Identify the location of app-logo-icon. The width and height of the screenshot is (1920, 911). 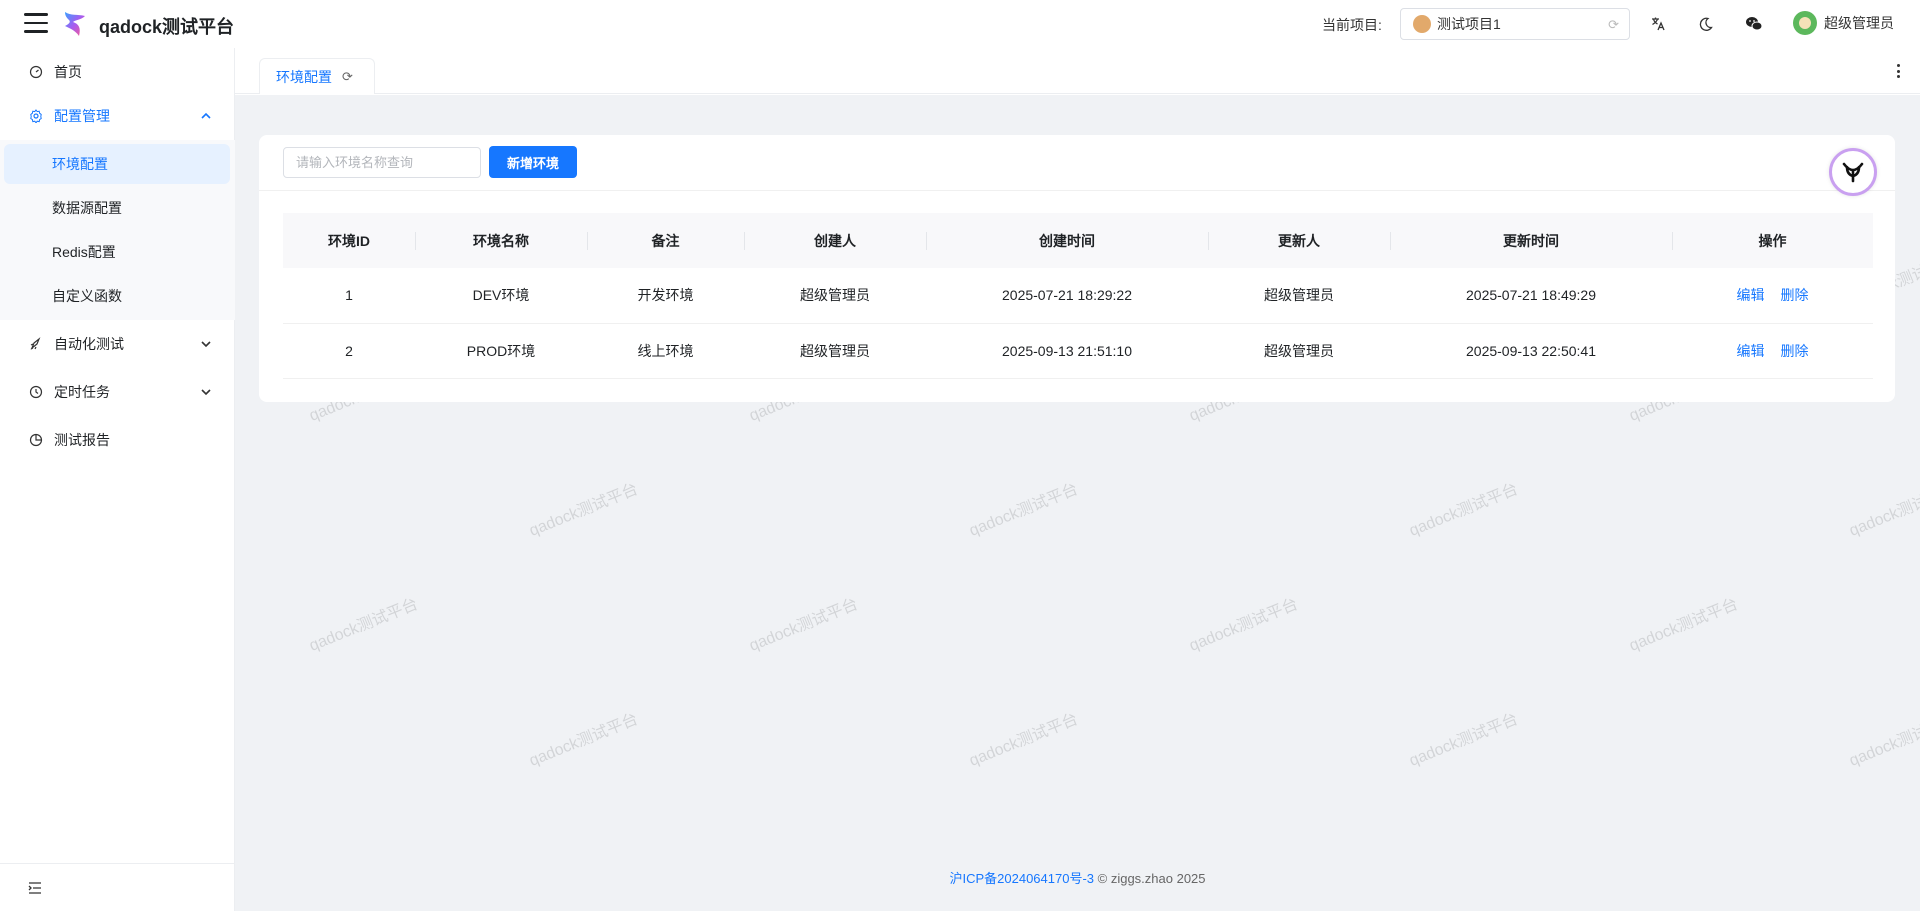
(75, 24).